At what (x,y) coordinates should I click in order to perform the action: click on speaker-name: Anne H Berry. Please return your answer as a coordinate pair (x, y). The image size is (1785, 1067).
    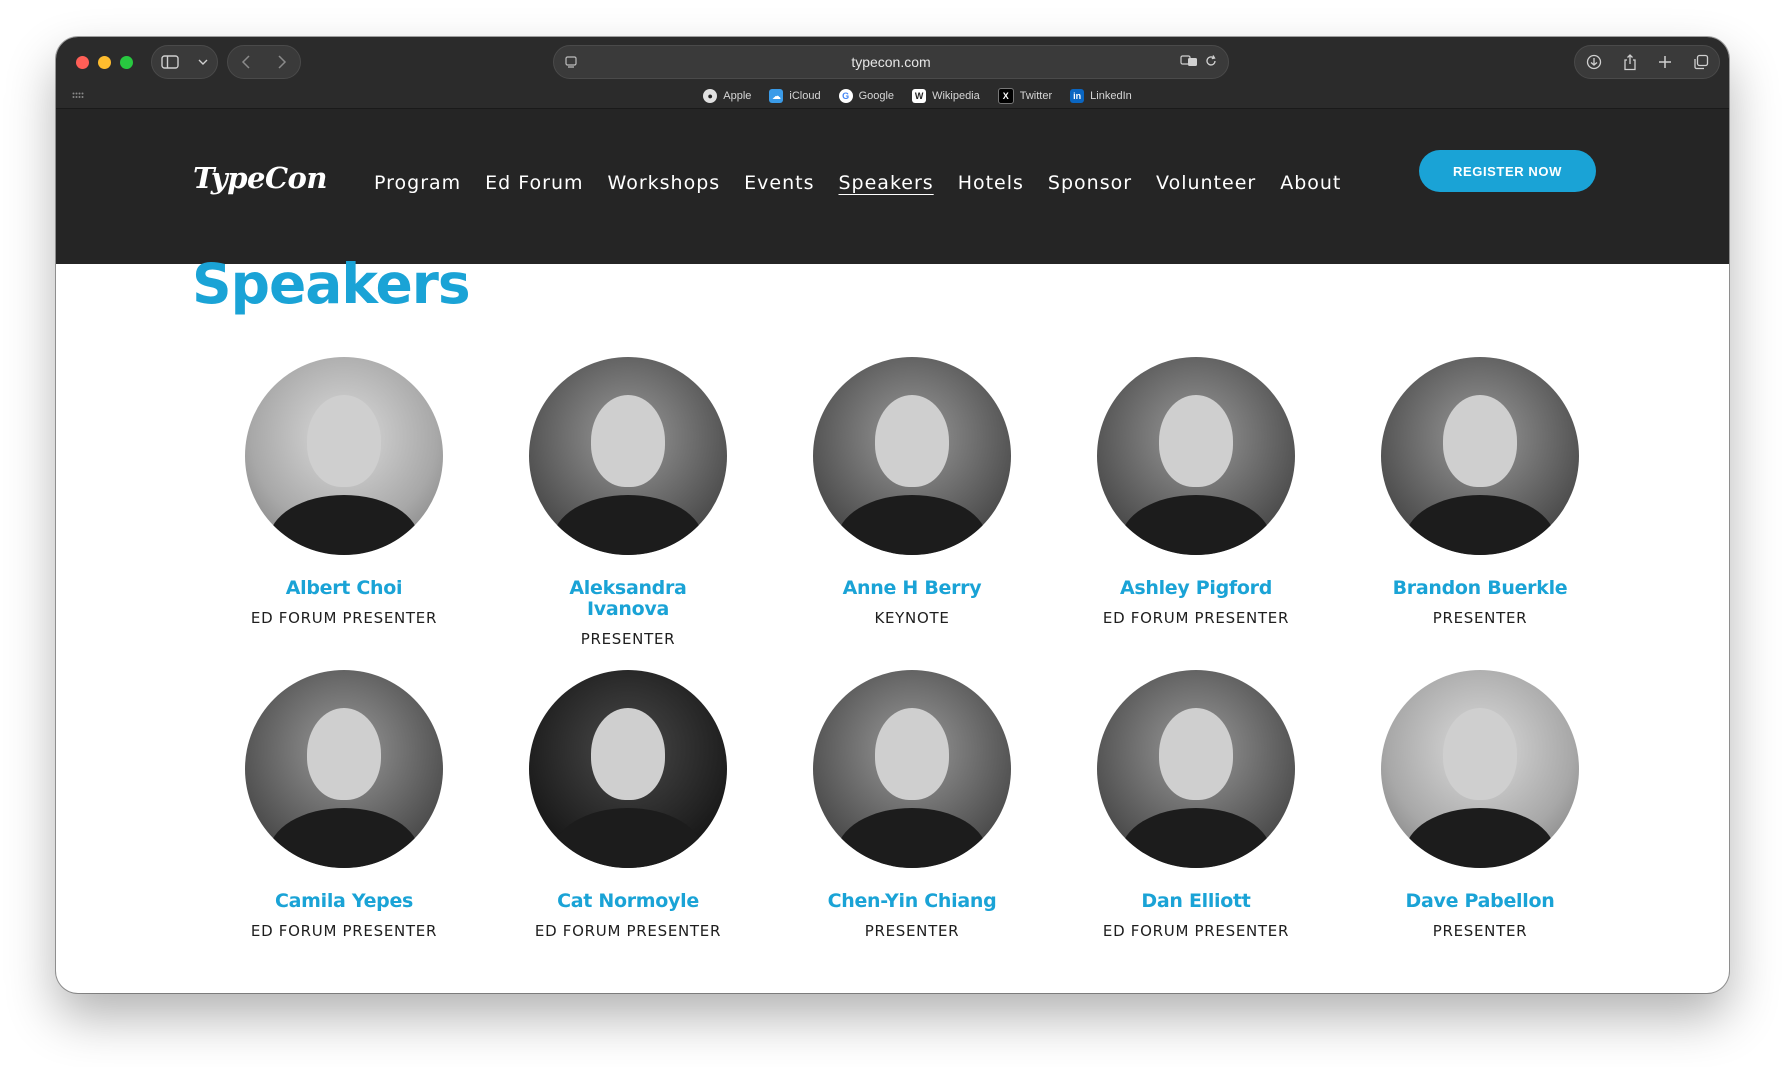
    Looking at the image, I should click on (912, 588).